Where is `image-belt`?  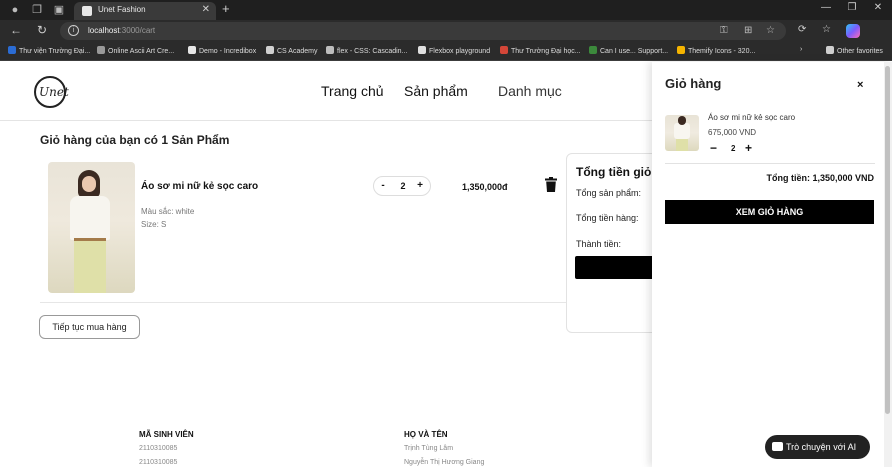 image-belt is located at coordinates (90, 239).